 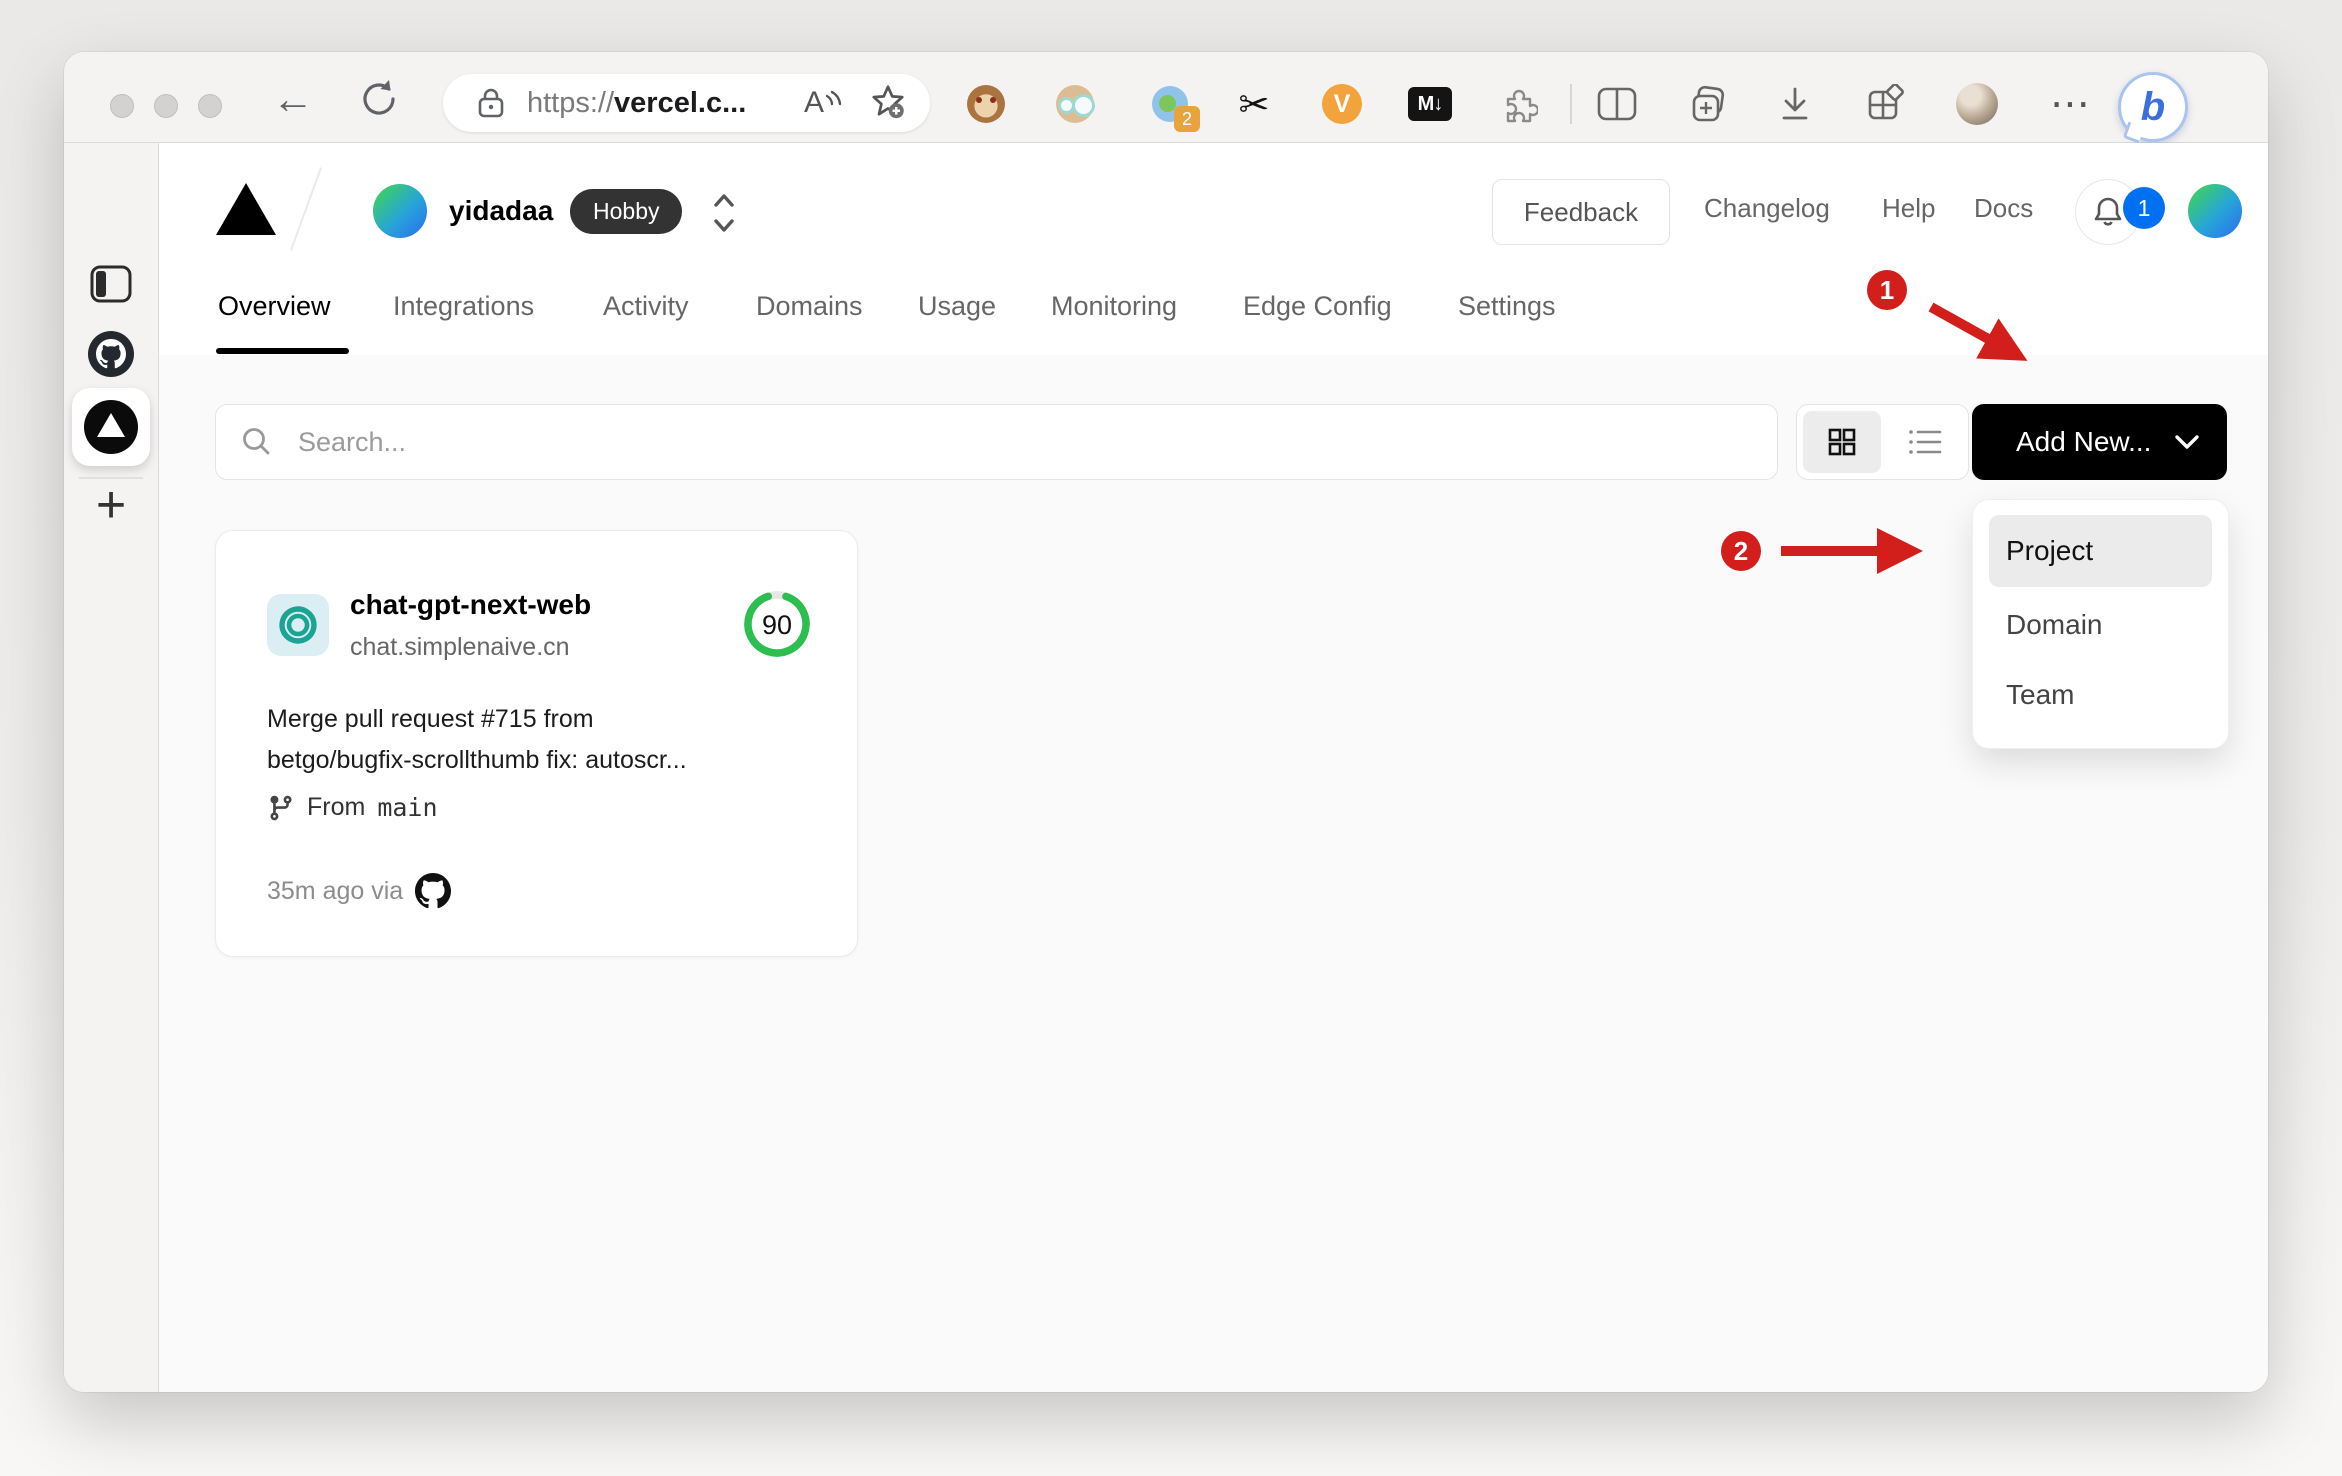 I want to click on tab-domains: Domains, so click(x=809, y=306).